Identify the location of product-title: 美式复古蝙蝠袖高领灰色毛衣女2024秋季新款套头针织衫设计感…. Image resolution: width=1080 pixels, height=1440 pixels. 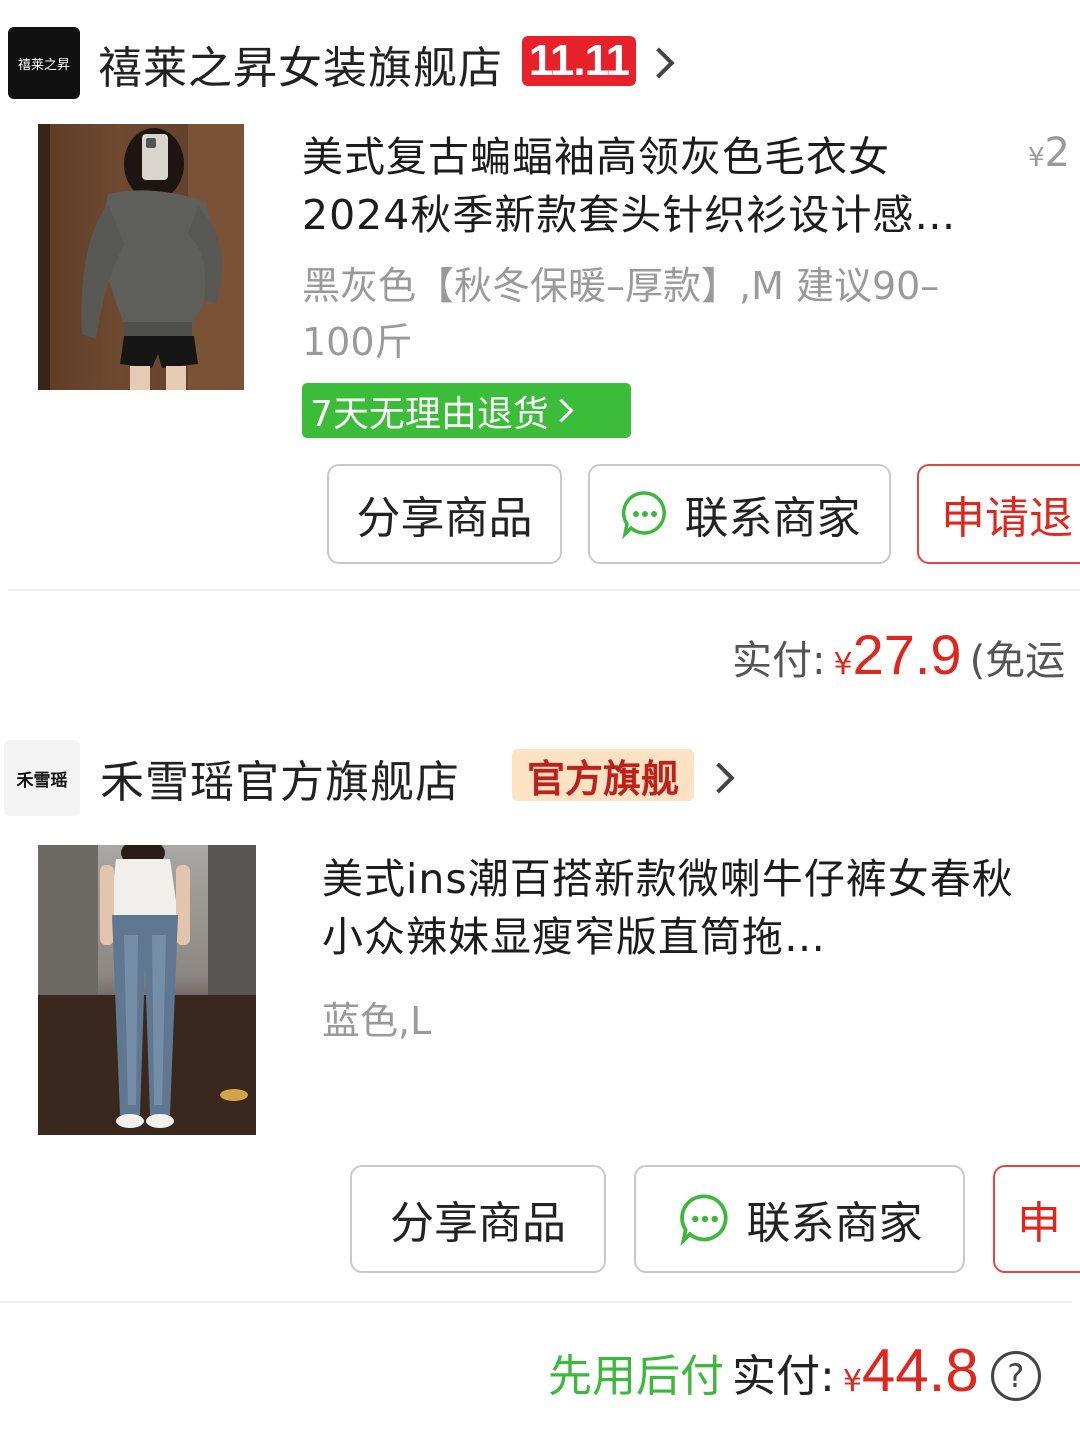
(647, 186).